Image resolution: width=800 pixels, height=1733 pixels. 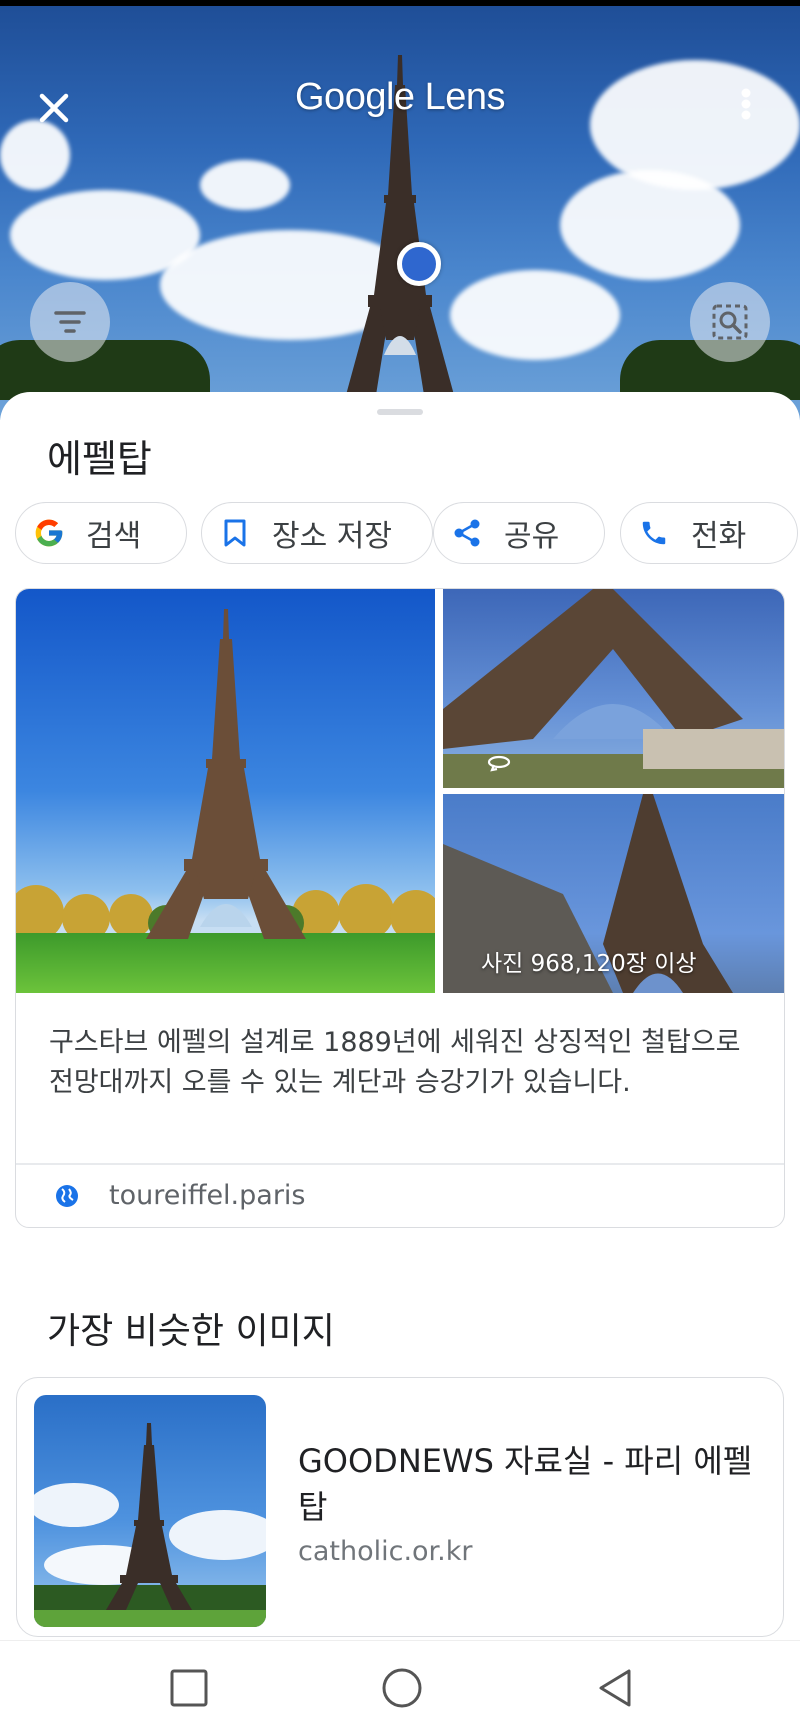 I want to click on close-button, so click(x=54, y=108).